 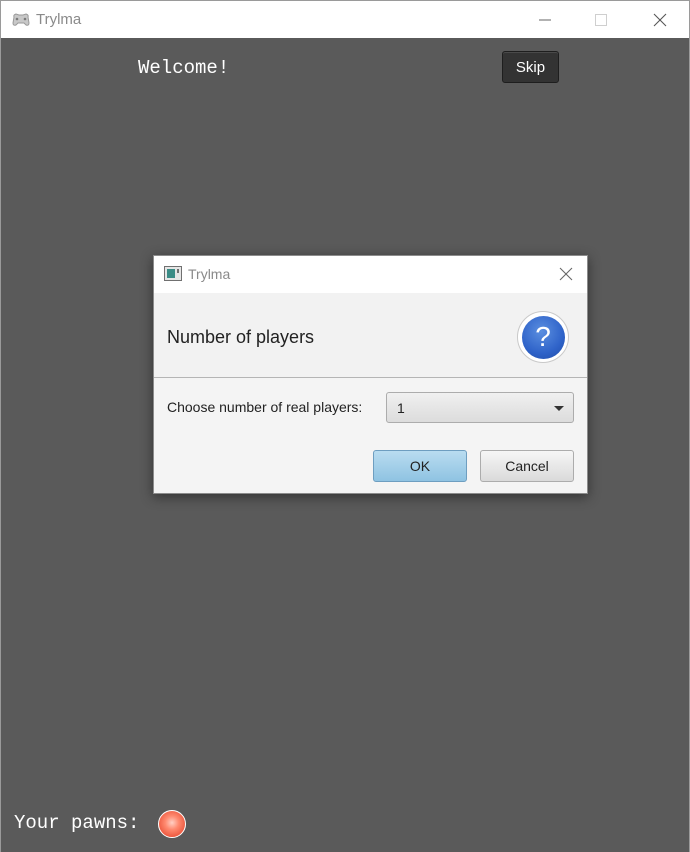 I want to click on cancel-button: Cancel, so click(x=527, y=466).